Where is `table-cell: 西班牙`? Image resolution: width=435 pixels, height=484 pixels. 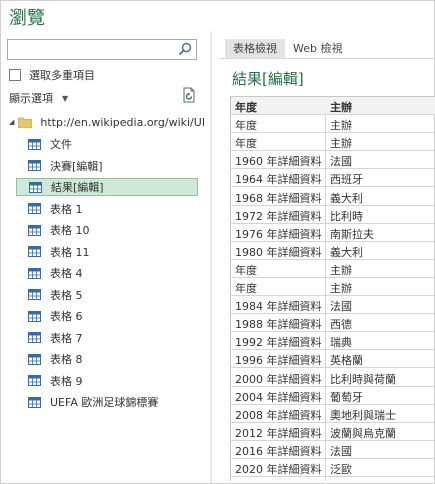 table-cell: 西班牙 is located at coordinates (346, 180).